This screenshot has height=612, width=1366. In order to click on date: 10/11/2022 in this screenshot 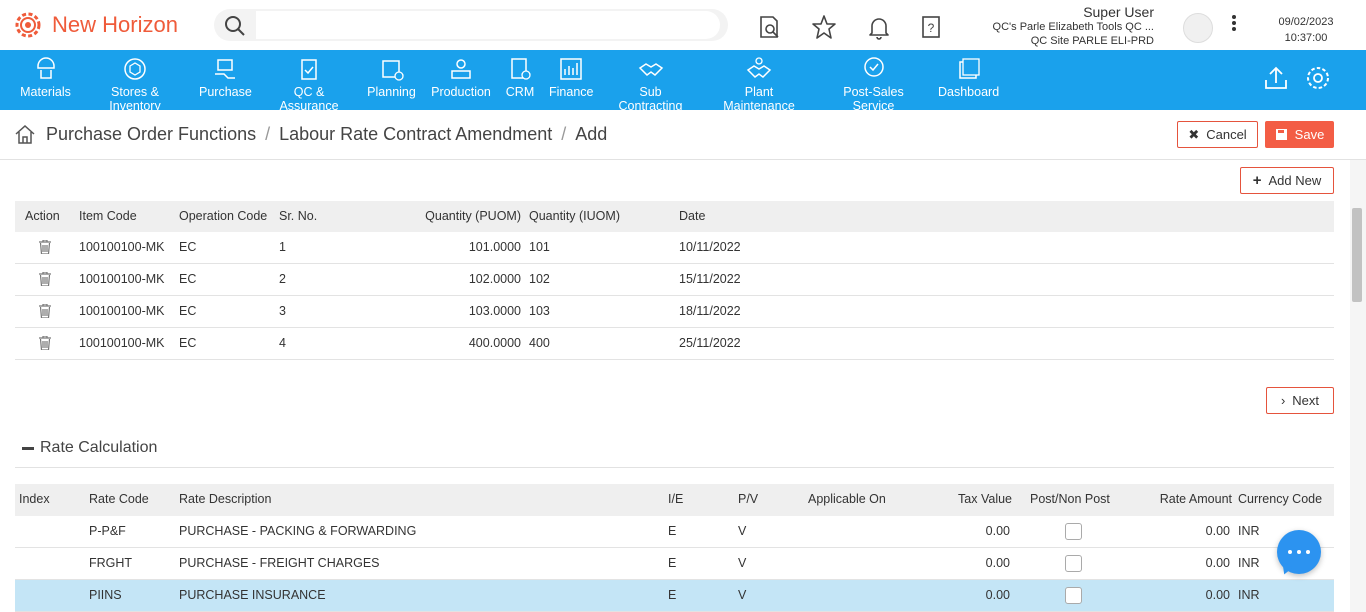, I will do `click(710, 247)`.